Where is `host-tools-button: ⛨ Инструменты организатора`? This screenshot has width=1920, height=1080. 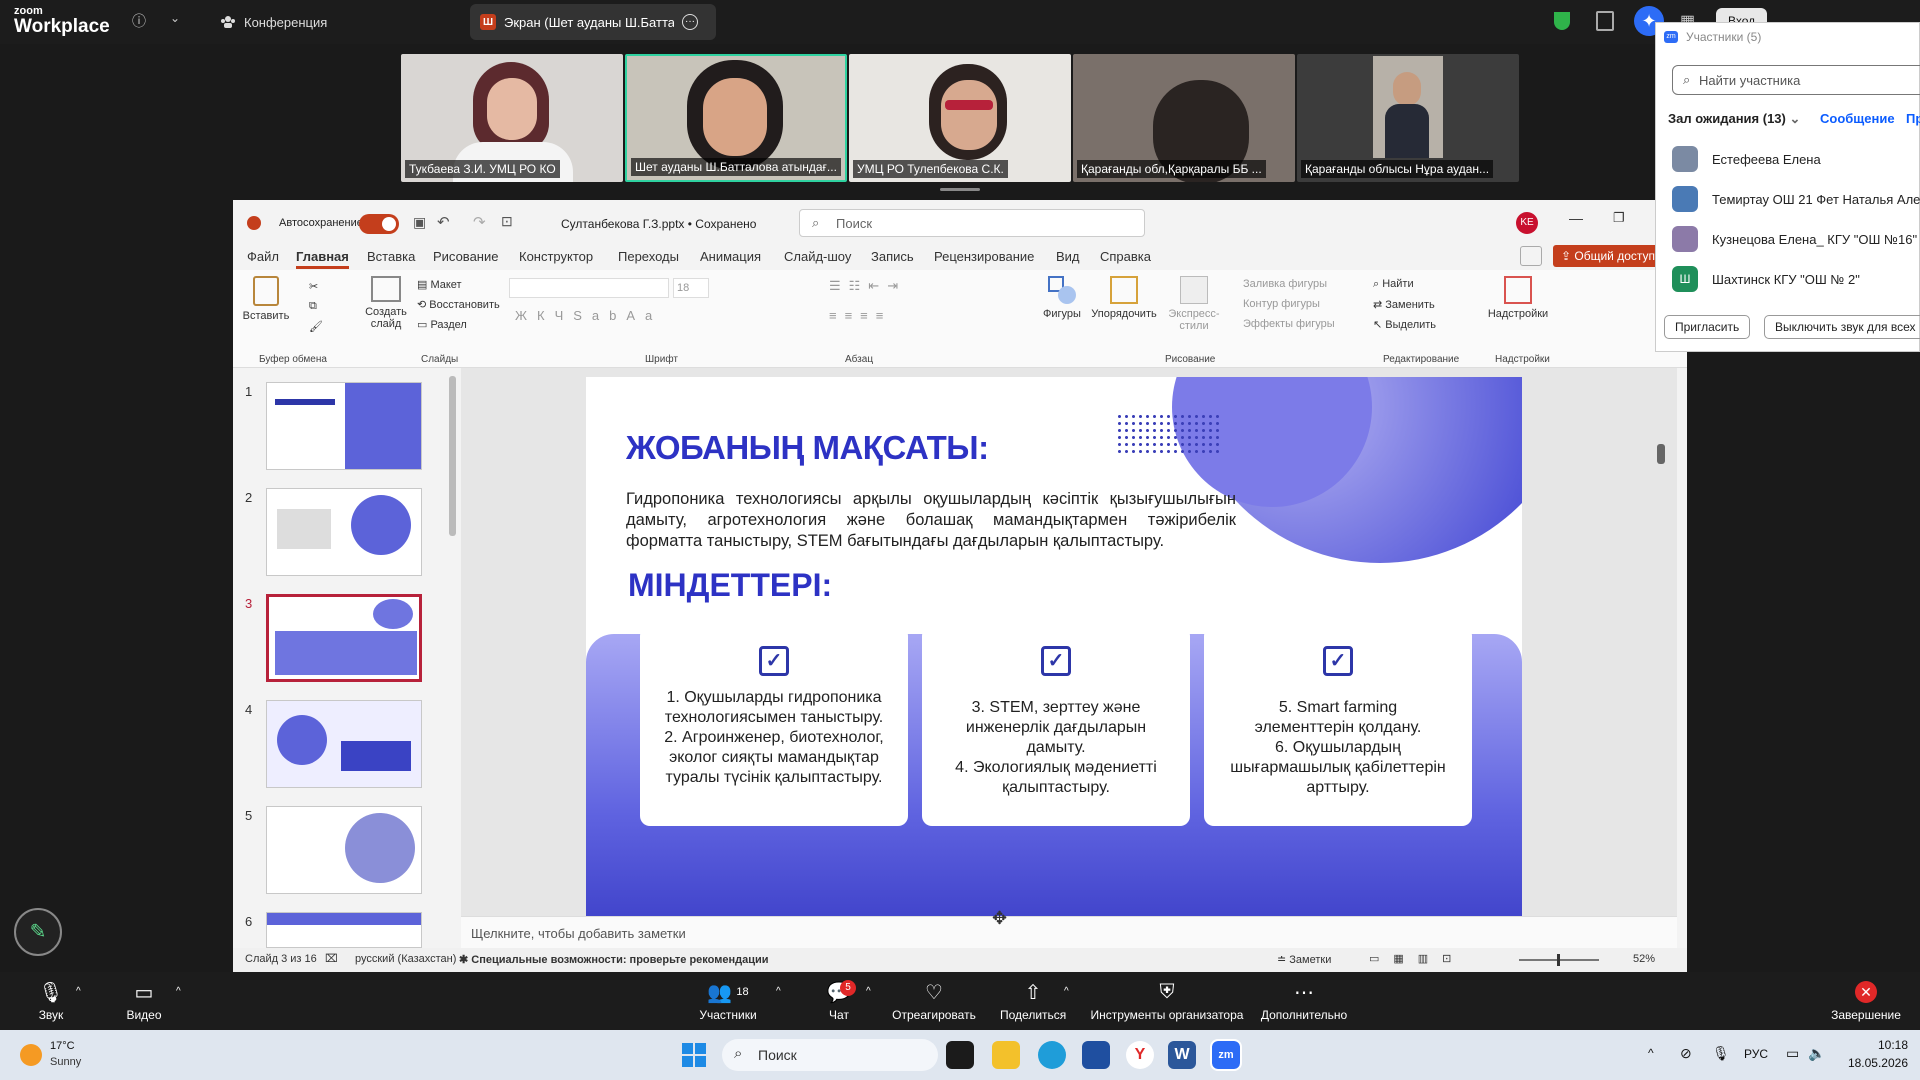
host-tools-button: ⛨ Инструменты организатора is located at coordinates (1167, 1001).